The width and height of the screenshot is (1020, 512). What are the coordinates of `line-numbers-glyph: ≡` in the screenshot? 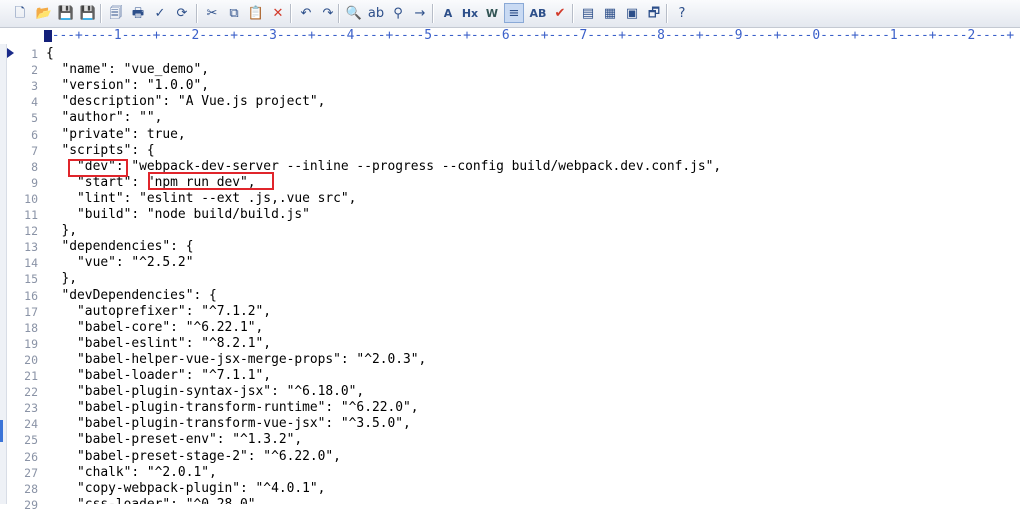 It's located at (514, 13).